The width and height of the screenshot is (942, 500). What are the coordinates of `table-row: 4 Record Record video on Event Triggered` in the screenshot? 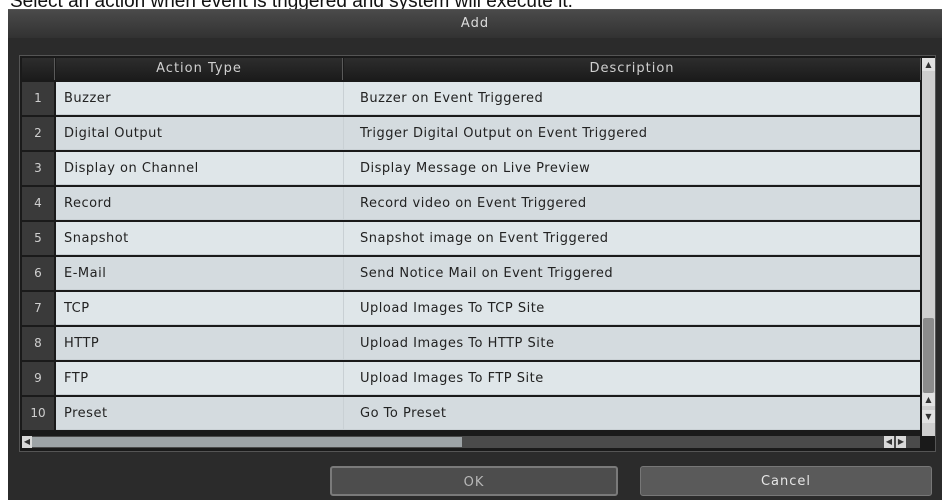 It's located at (471, 203).